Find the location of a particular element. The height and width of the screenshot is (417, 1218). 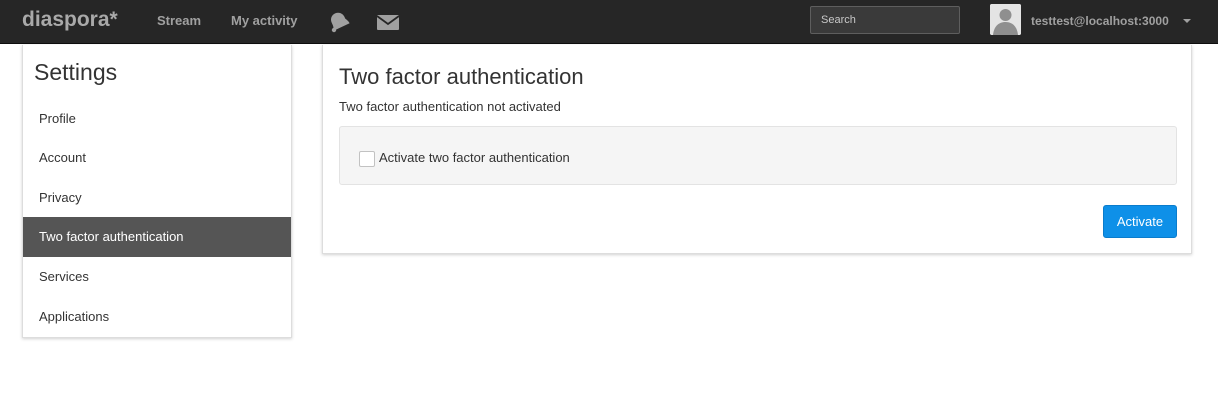

user-menu-dropdown: testtest@localhost:3000 is located at coordinates (1095, 20).